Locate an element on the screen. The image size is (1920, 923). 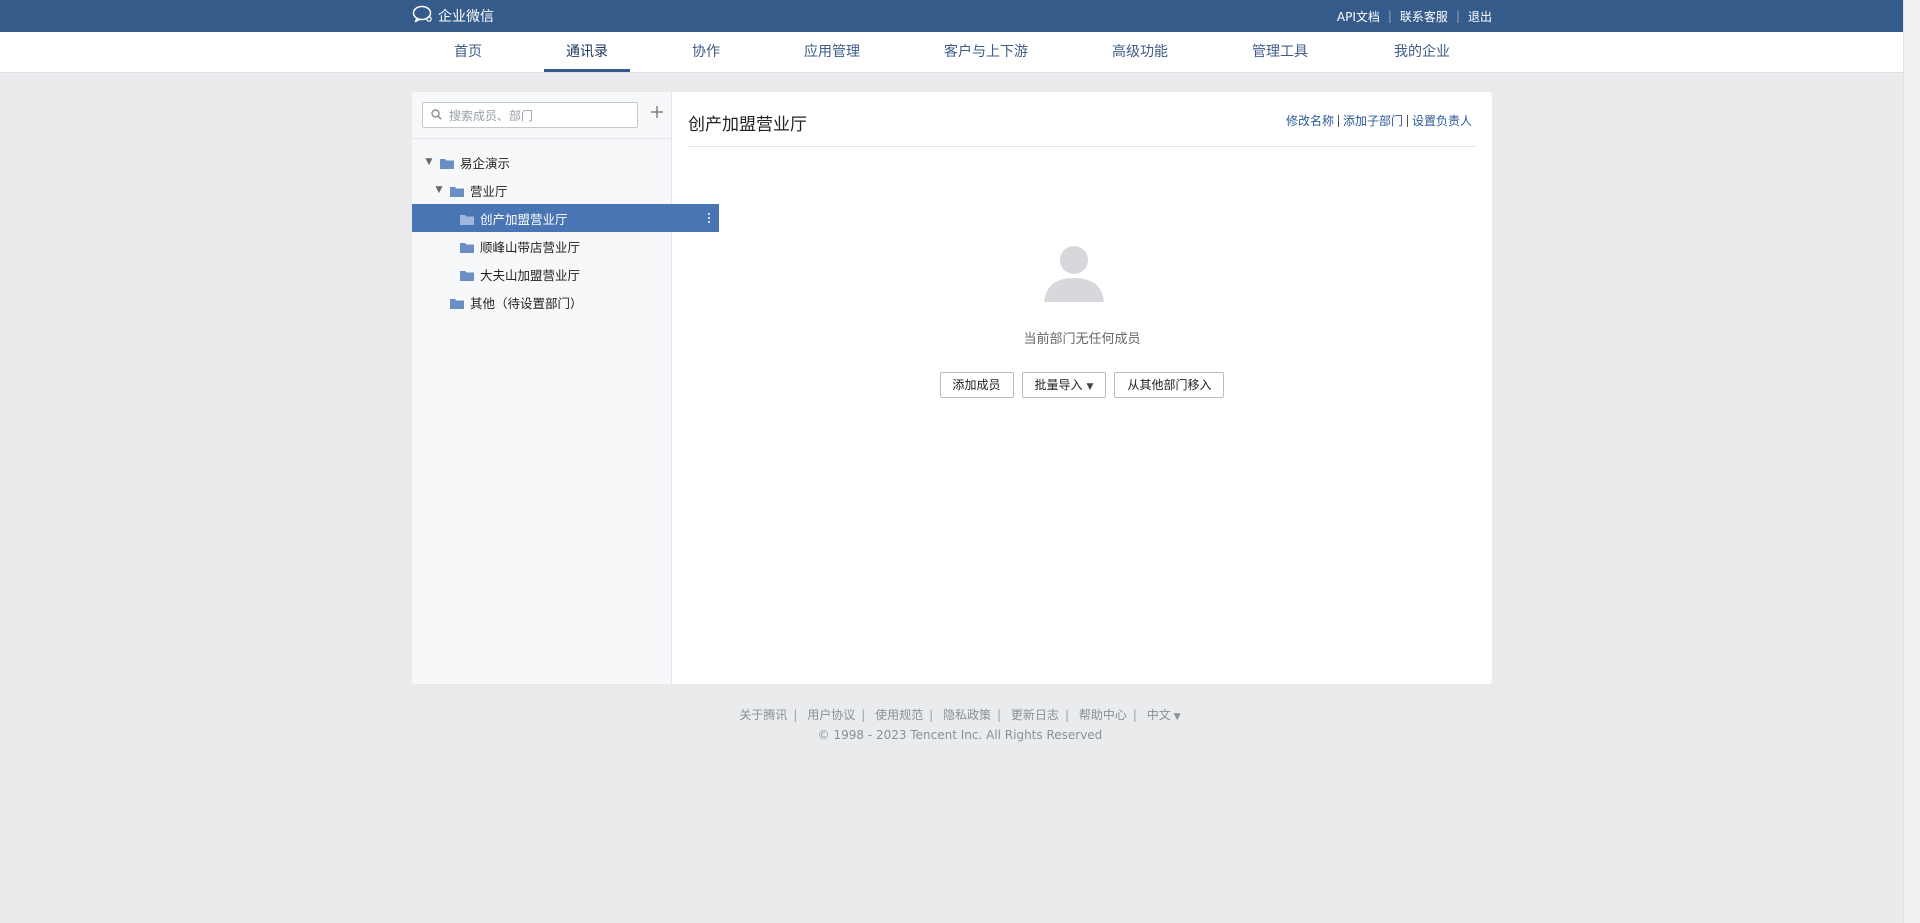
footer-link-about: 关于腾讯 is located at coordinates (763, 715).